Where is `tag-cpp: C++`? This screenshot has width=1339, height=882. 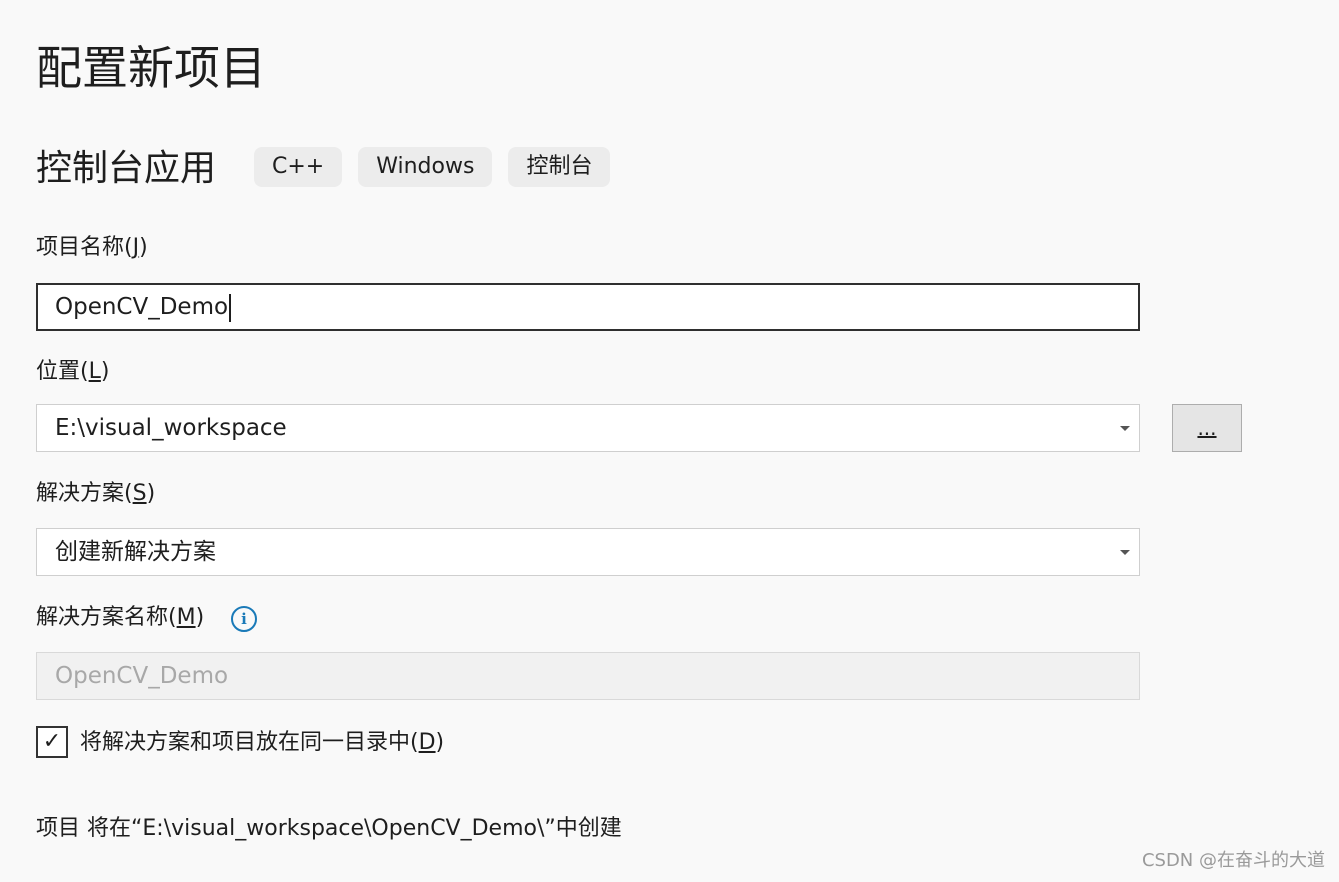
tag-cpp: C++ is located at coordinates (298, 167).